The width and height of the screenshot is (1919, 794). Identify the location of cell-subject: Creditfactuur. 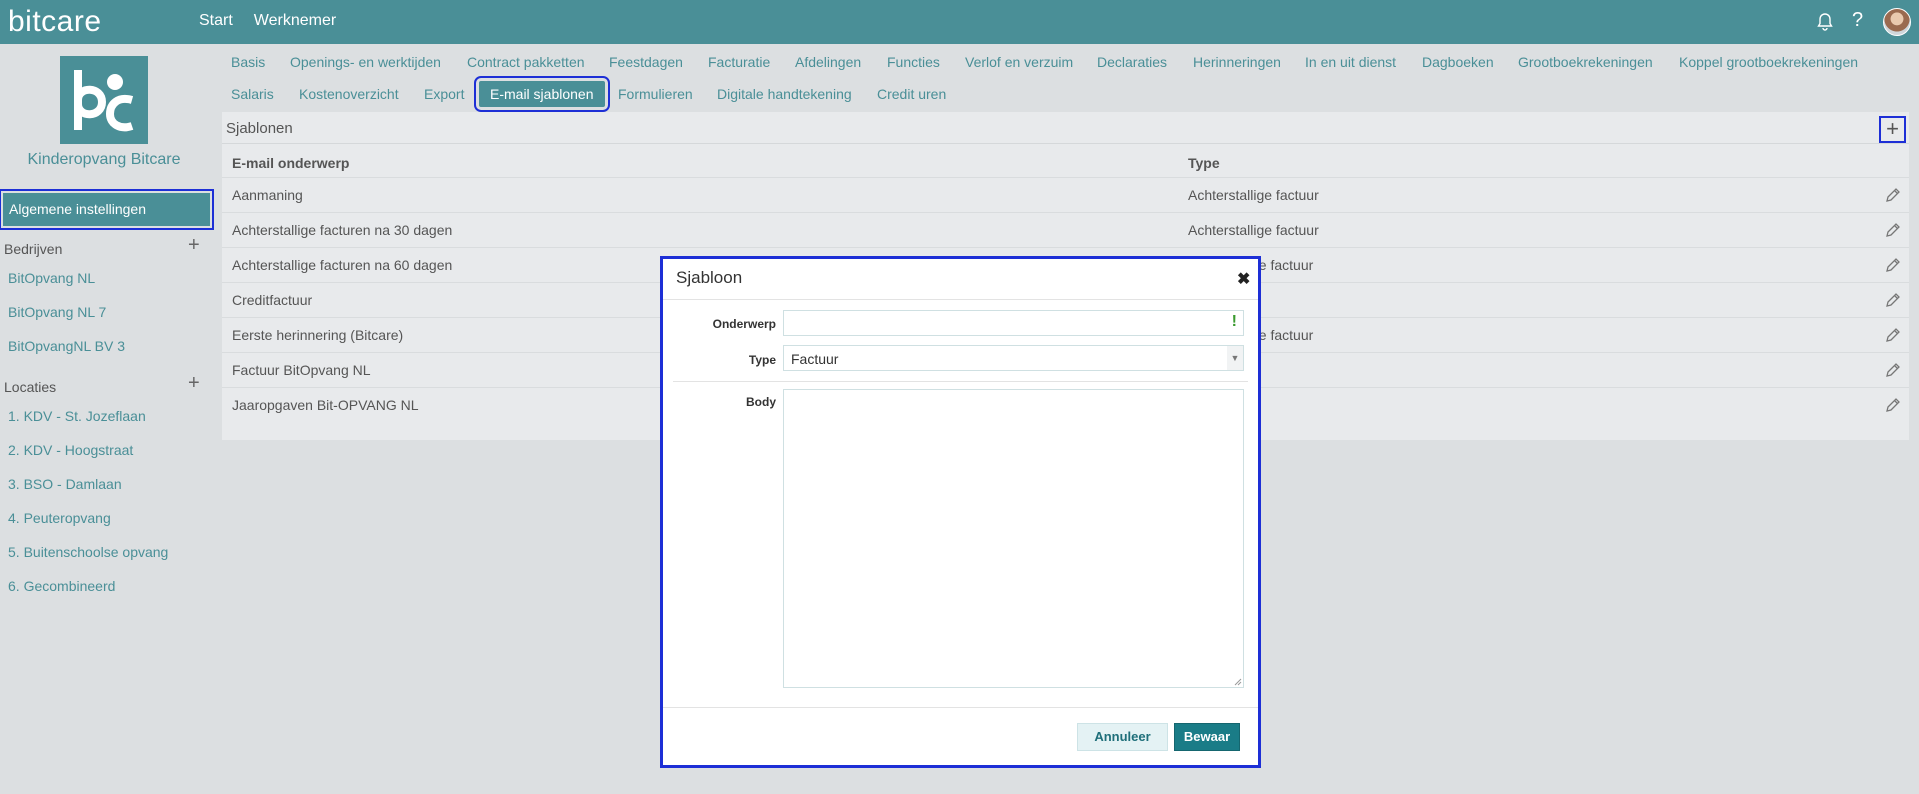
(272, 300).